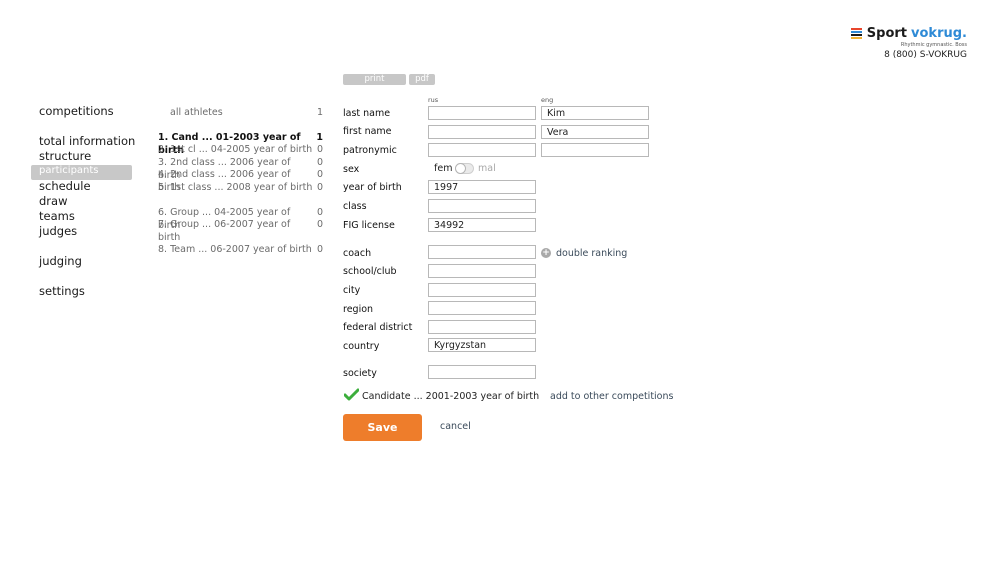  Describe the element at coordinates (69, 170) in the screenshot. I see `menu-participants-label: participants` at that location.